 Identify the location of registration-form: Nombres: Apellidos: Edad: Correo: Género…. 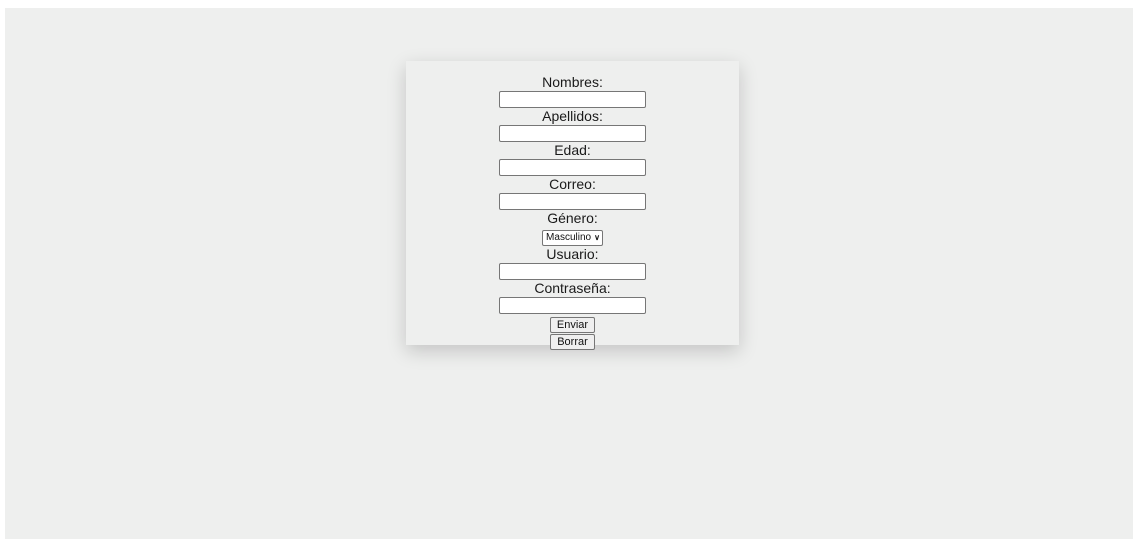
(572, 212).